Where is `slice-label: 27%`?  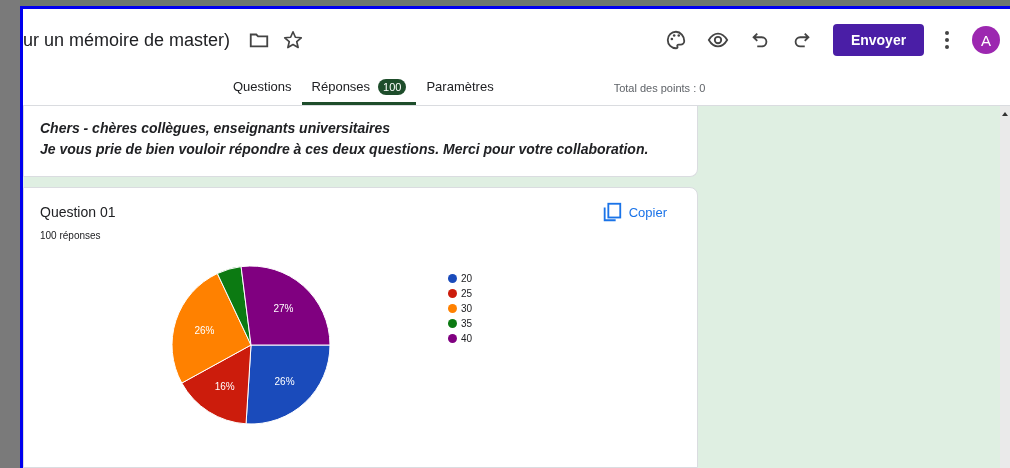 slice-label: 27% is located at coordinates (283, 309).